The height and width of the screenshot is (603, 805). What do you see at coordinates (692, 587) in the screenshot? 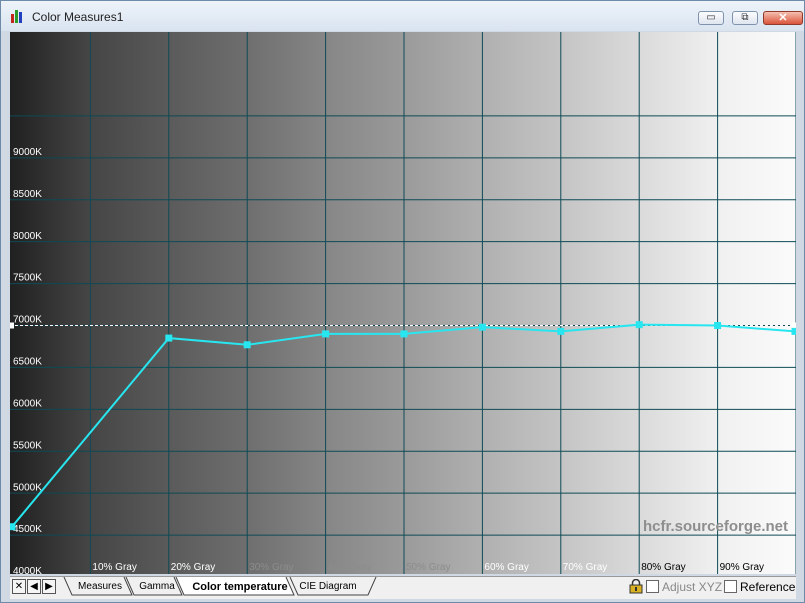
I see `adjust-xyz-label: Adjust XYZ` at bounding box center [692, 587].